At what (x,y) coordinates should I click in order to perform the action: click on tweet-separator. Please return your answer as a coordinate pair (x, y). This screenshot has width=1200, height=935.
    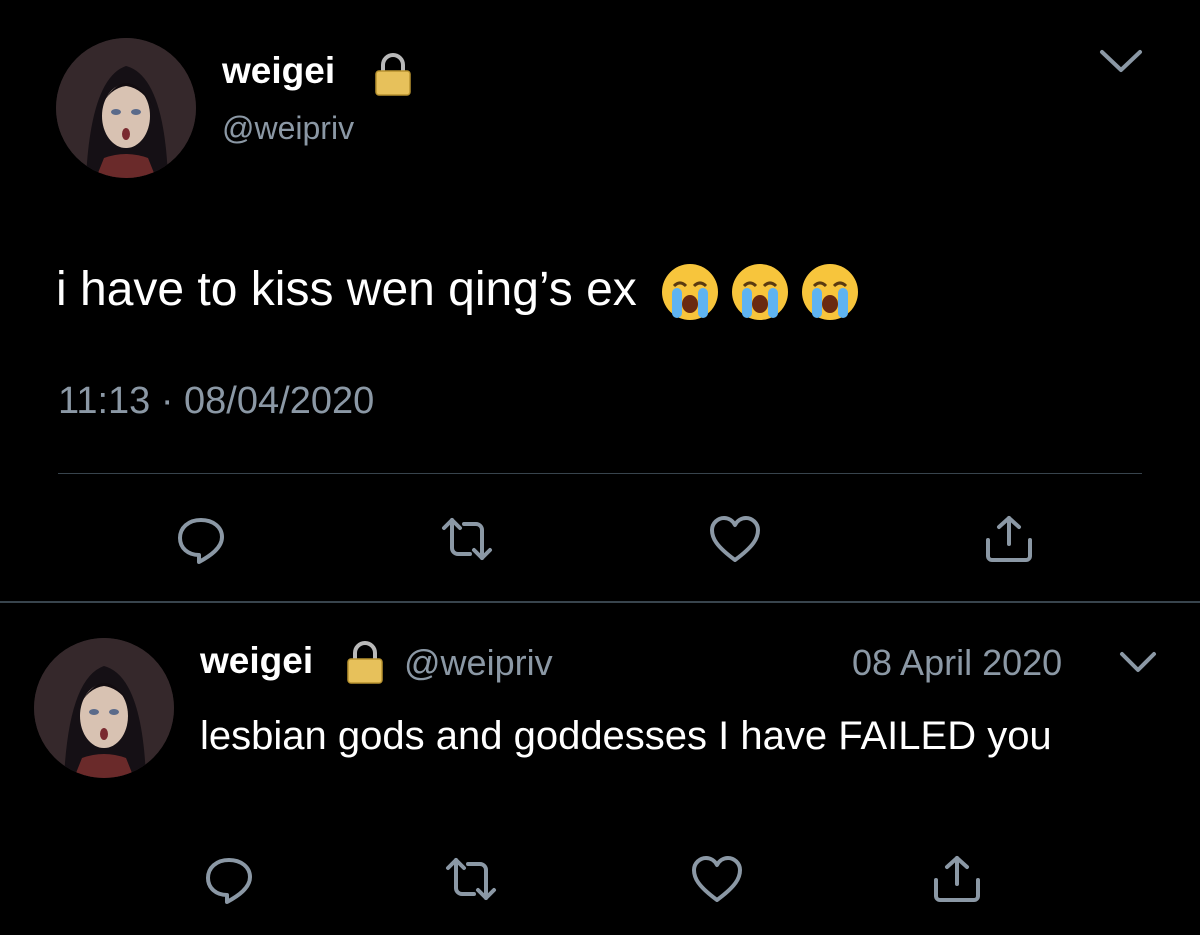
    Looking at the image, I should click on (600, 602).